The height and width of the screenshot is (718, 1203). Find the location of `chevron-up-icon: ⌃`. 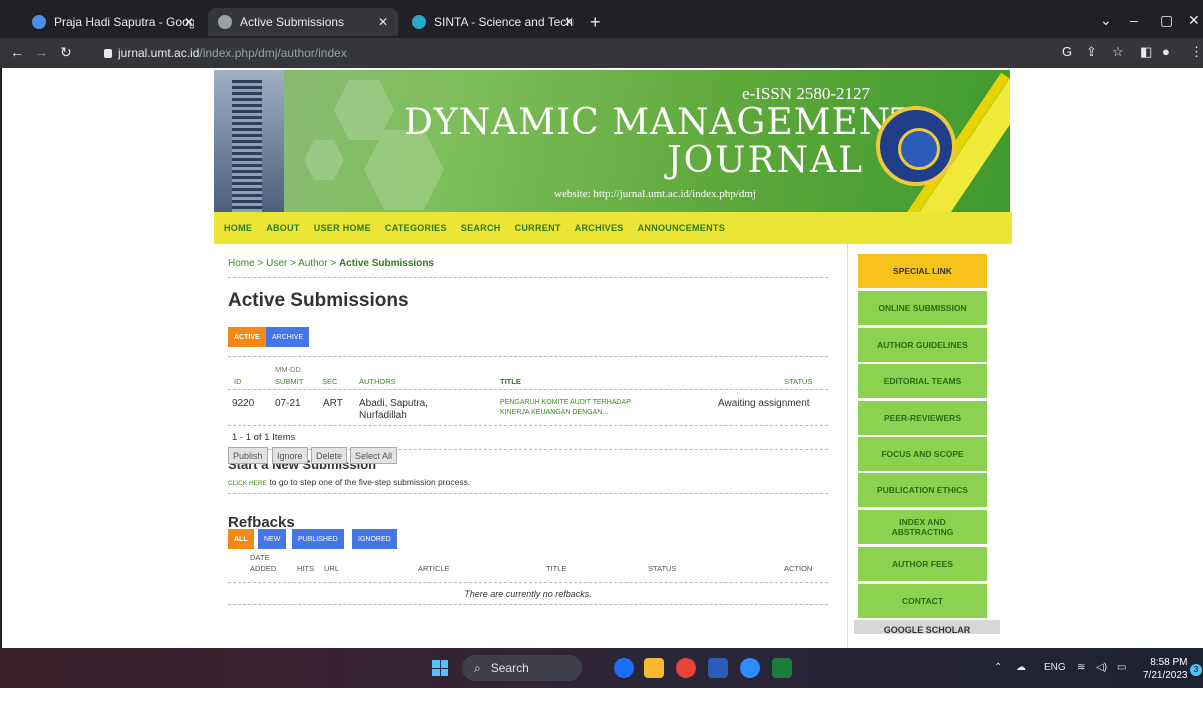

chevron-up-icon: ⌃ is located at coordinates (998, 667).